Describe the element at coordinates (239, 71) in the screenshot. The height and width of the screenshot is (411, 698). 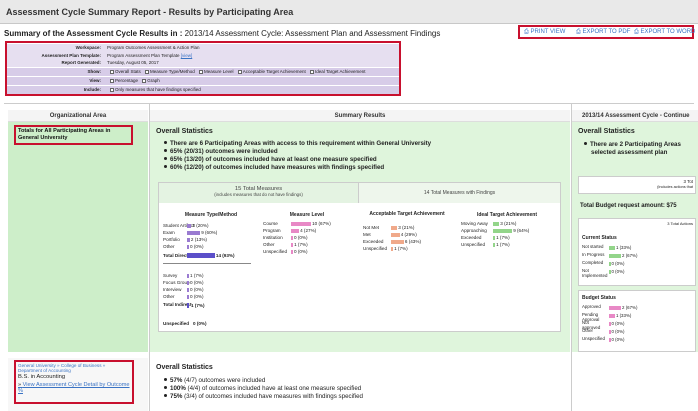
I see `checkbox-acceptable-target` at that location.